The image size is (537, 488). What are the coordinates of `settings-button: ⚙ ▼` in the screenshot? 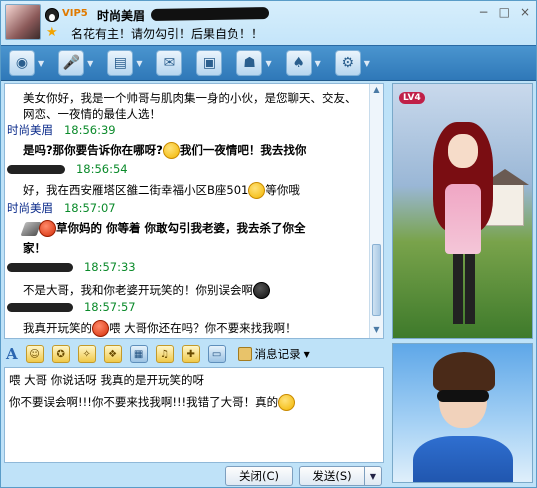 It's located at (352, 63).